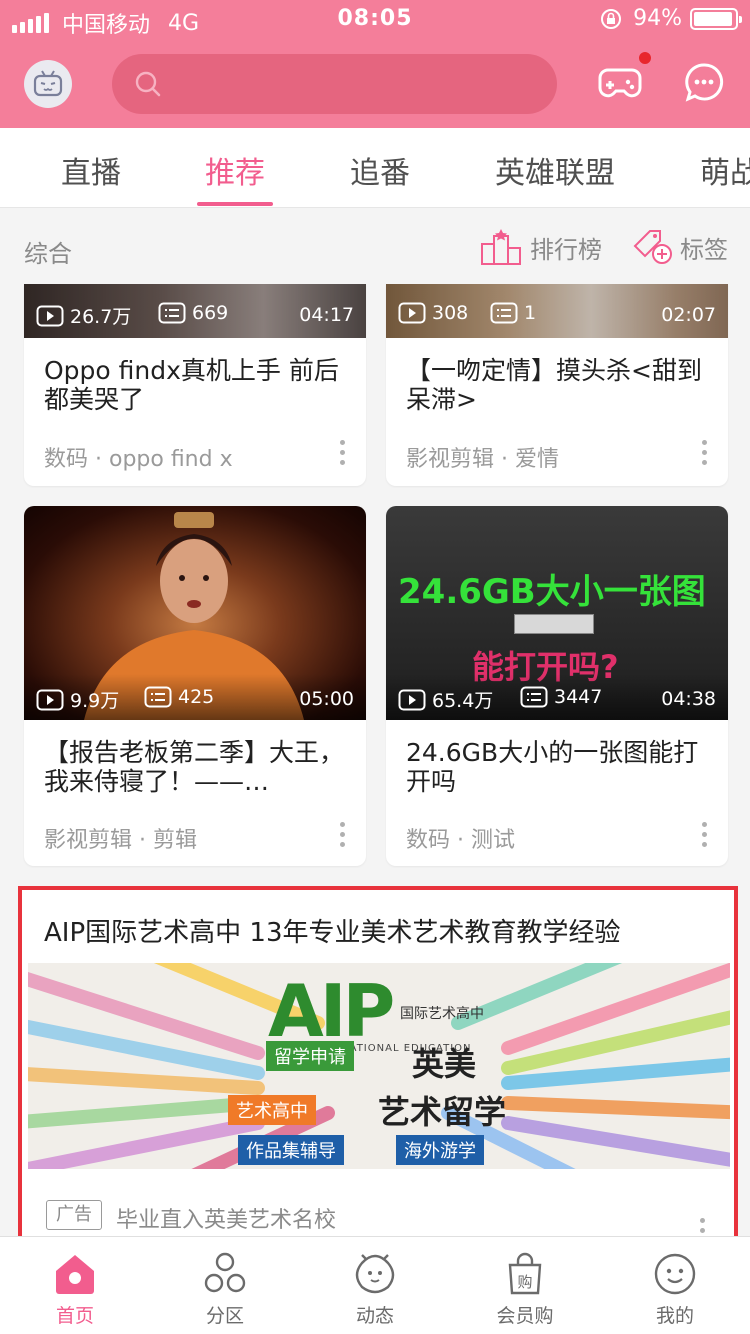 The image size is (750, 1334). What do you see at coordinates (235, 170) in the screenshot?
I see `tab-recommend: 推荐` at bounding box center [235, 170].